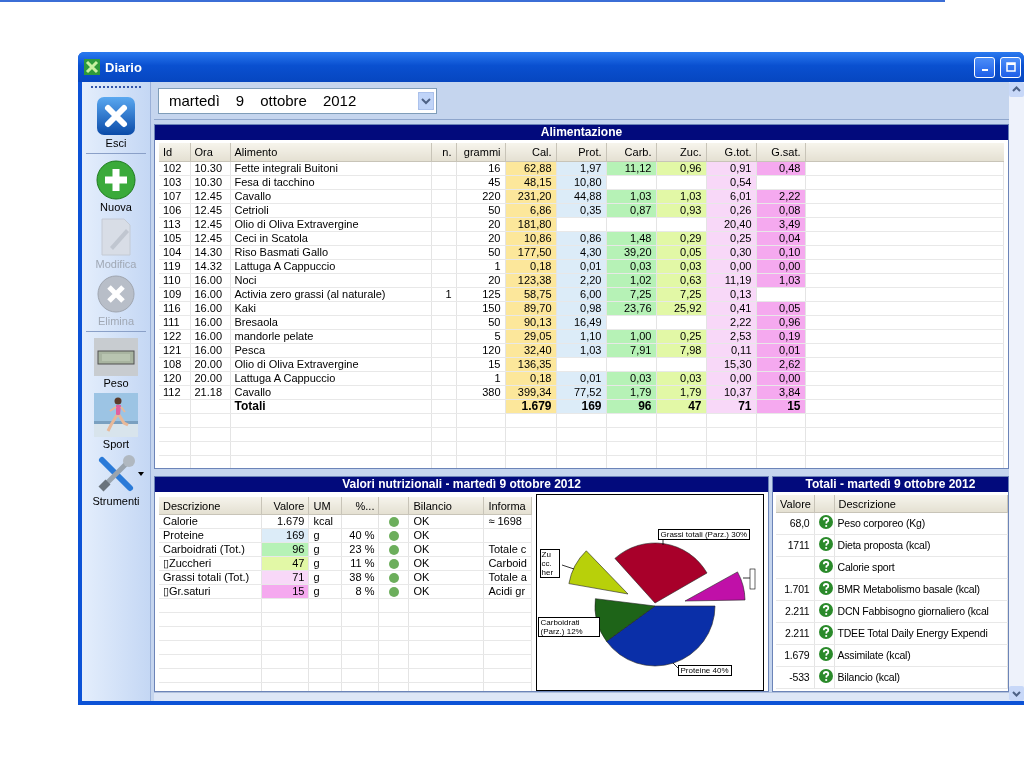  I want to click on toolbar-button: Nuova, so click(116, 186).